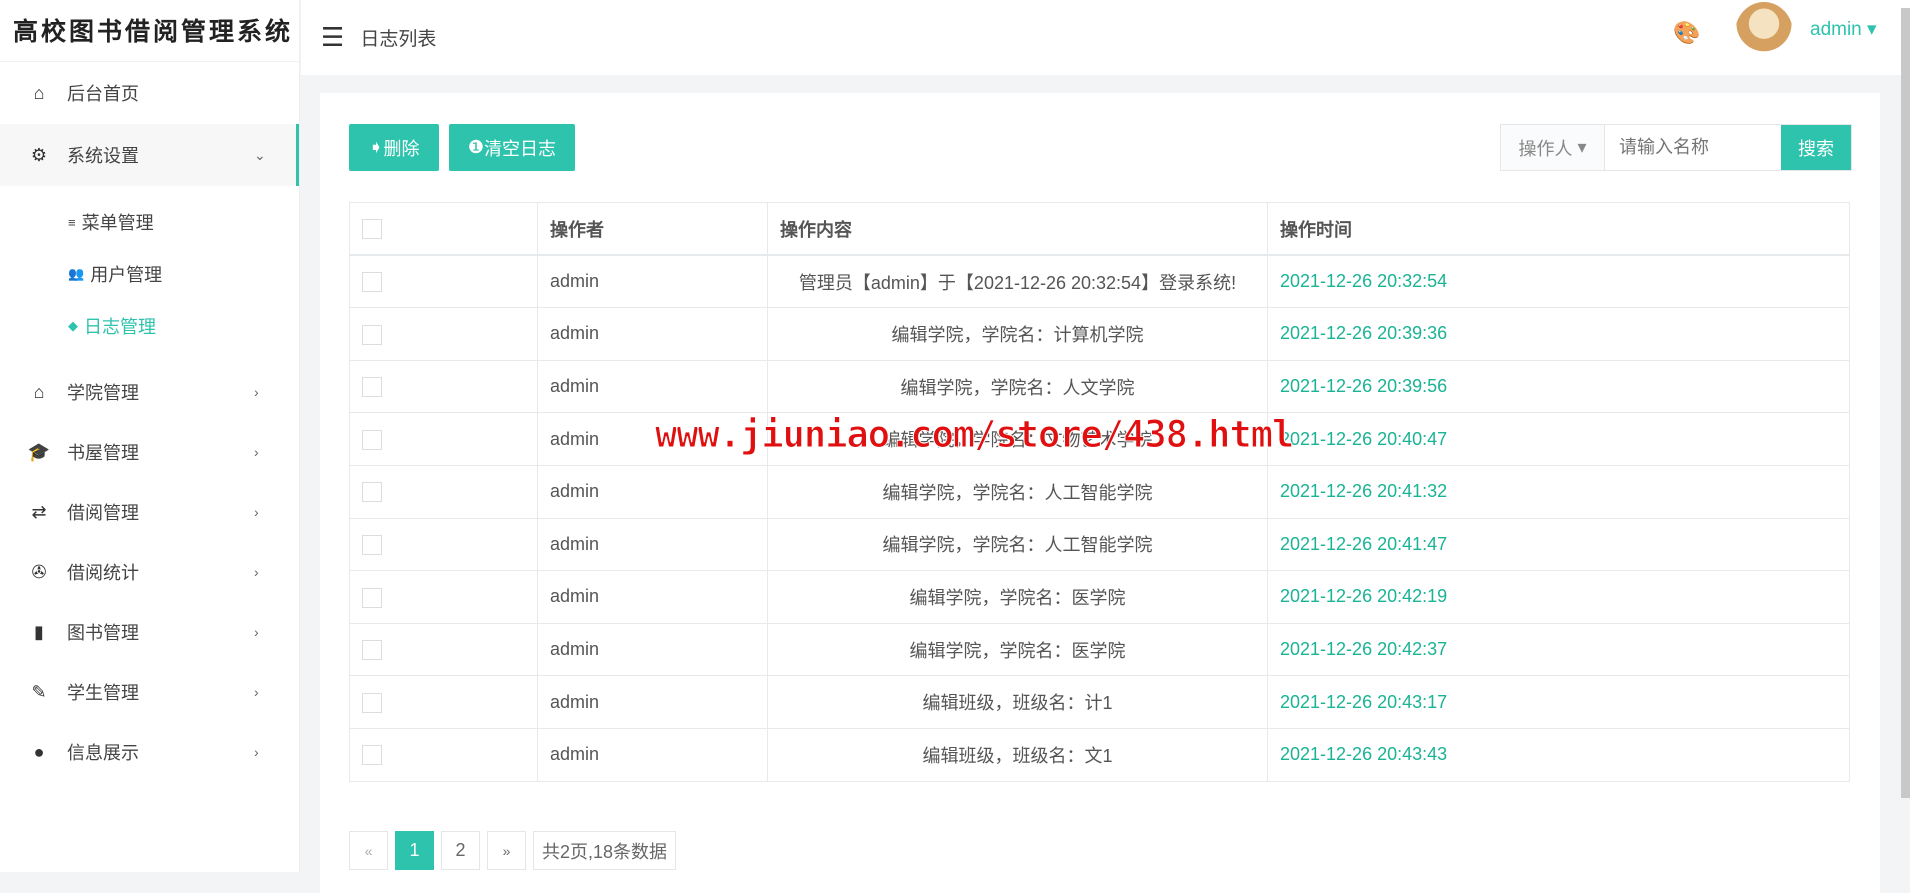 The height and width of the screenshot is (893, 1910). Describe the element at coordinates (1816, 147) in the screenshot. I see `search-button: 搜索` at that location.